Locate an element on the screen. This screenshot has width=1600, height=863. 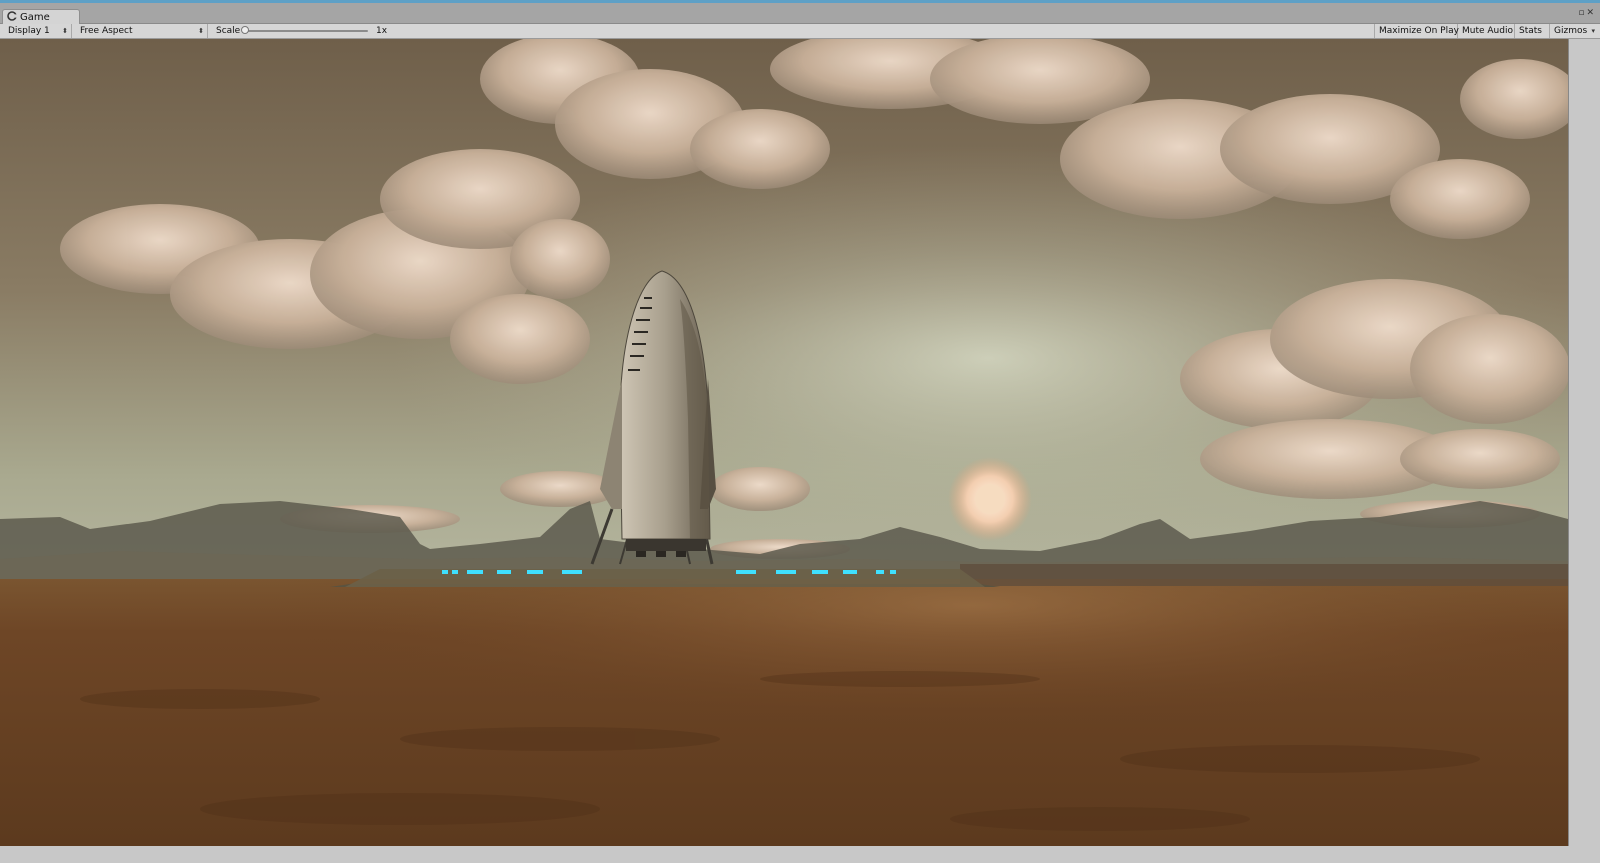
scale-slider-thumb is located at coordinates (245, 30).